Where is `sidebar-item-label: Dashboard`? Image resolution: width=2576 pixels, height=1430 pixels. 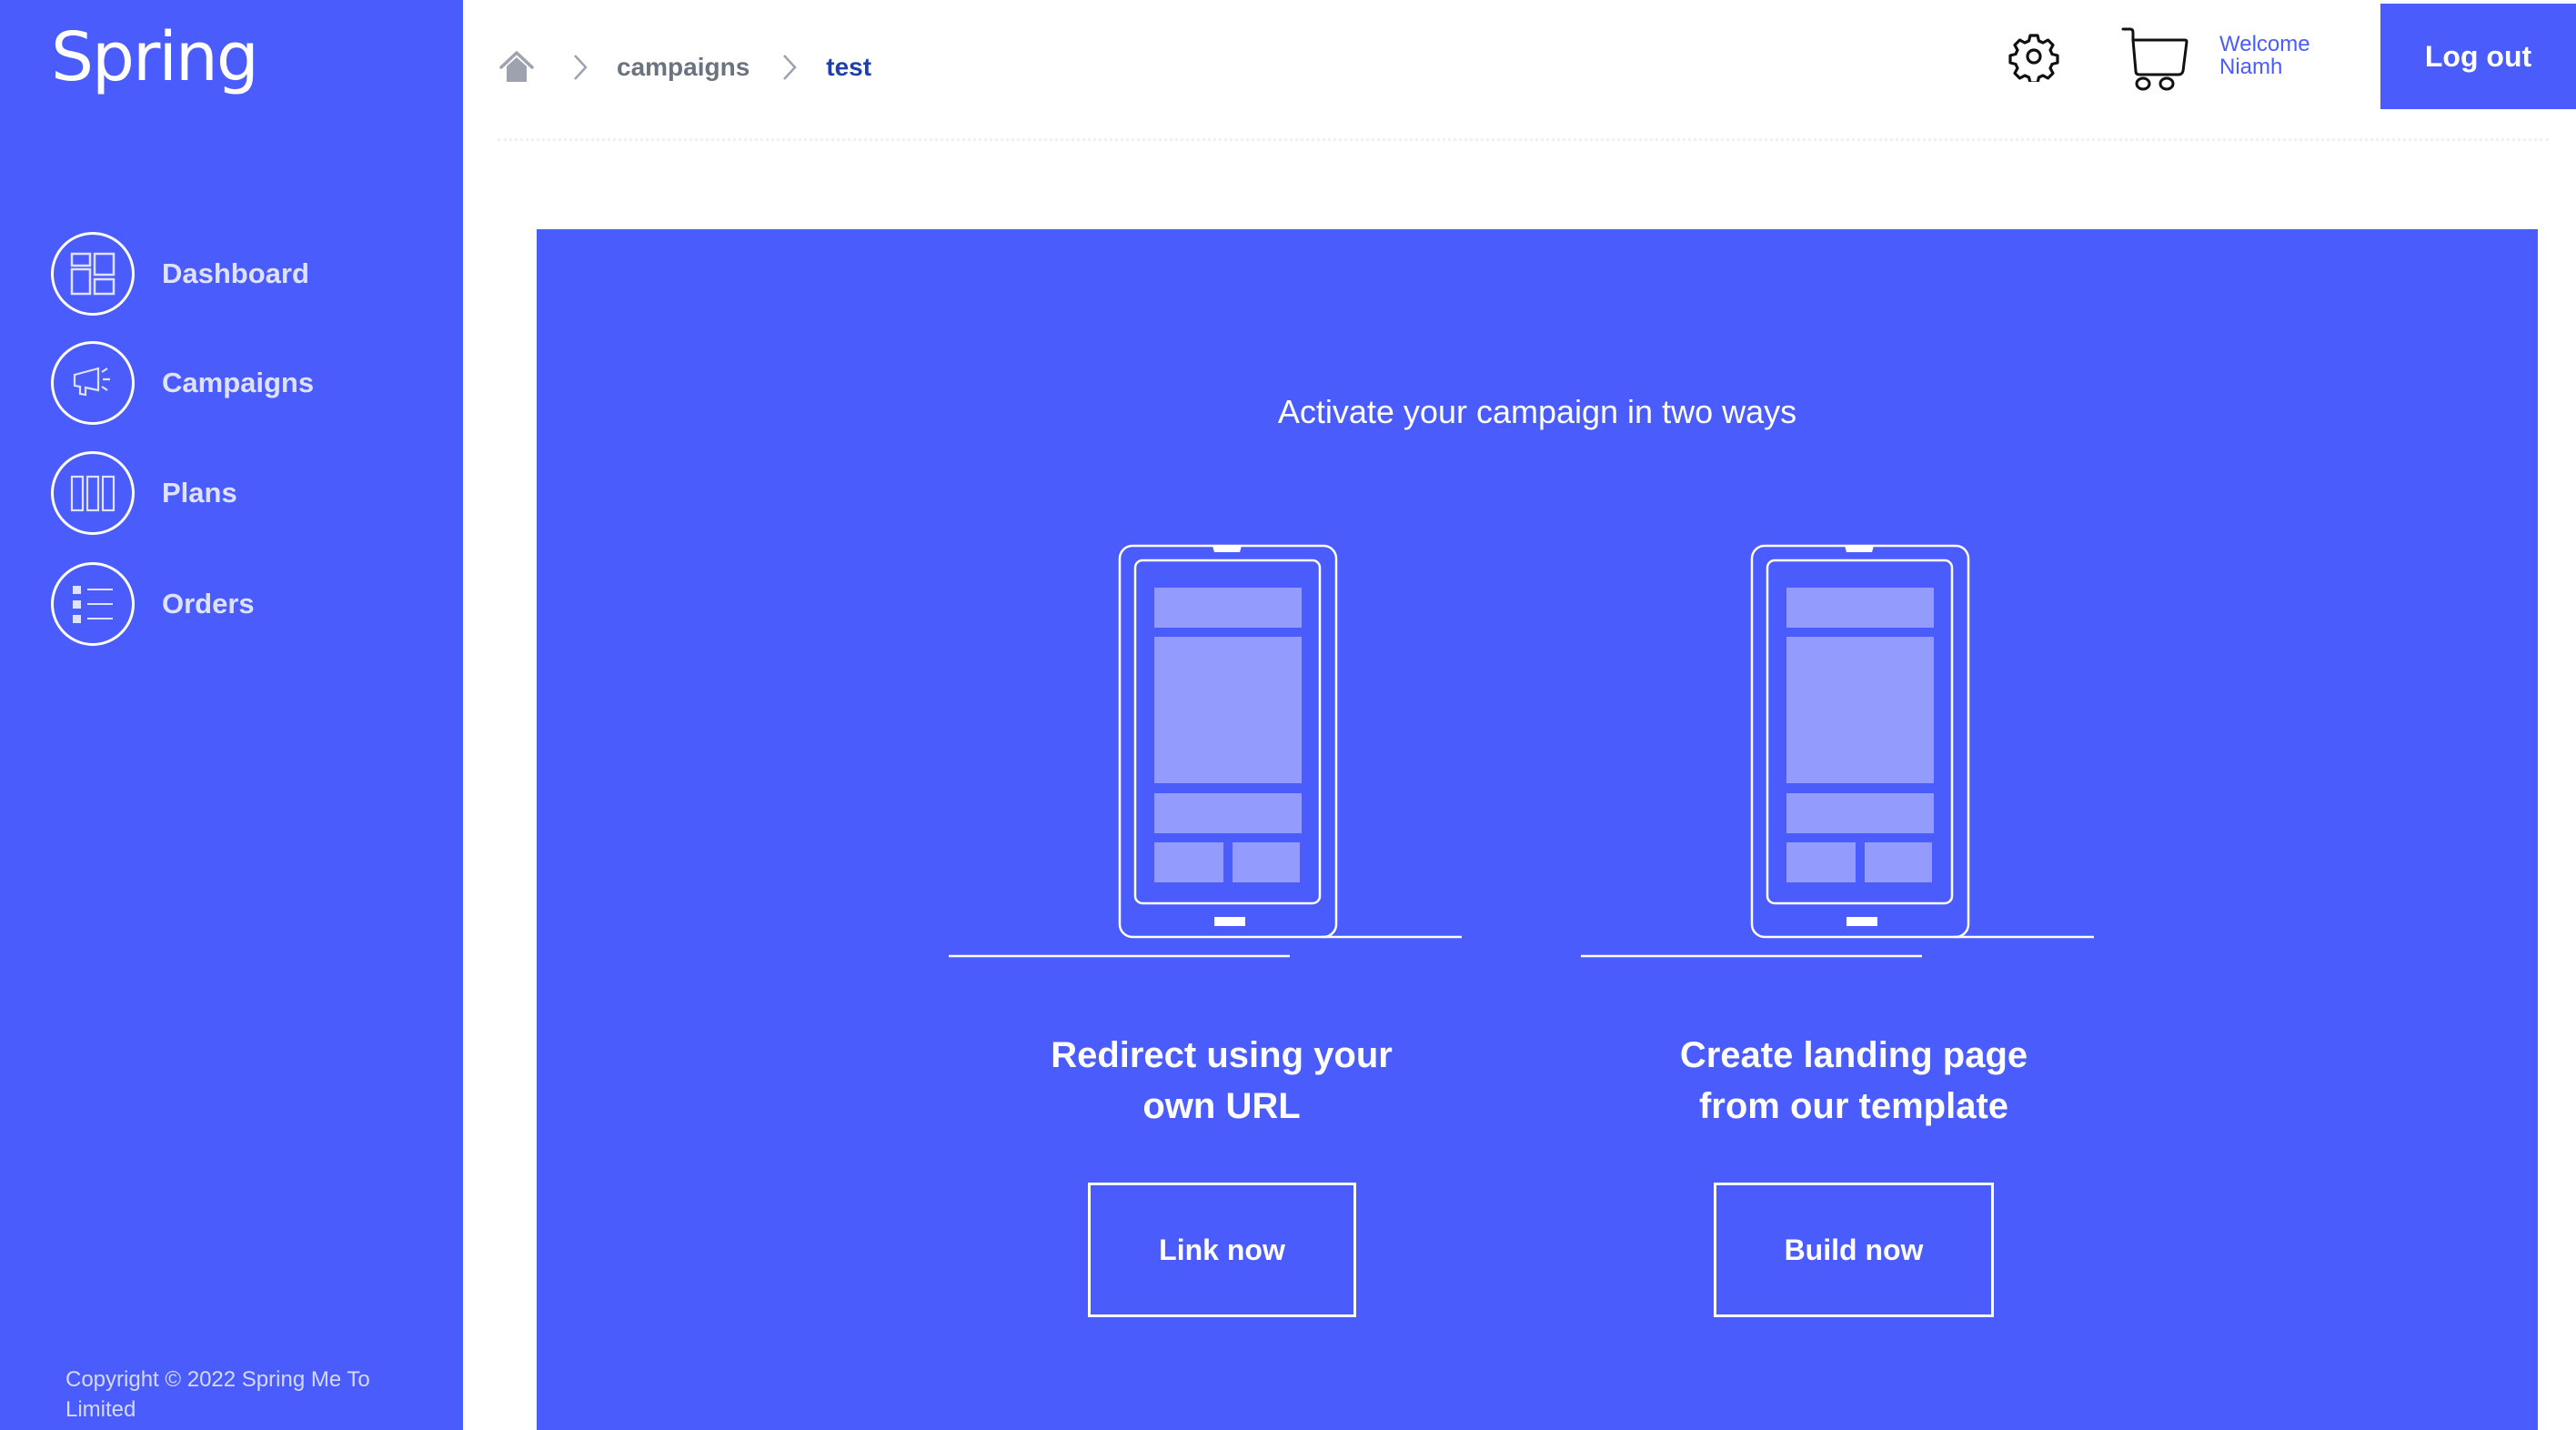 sidebar-item-label: Dashboard is located at coordinates (235, 273).